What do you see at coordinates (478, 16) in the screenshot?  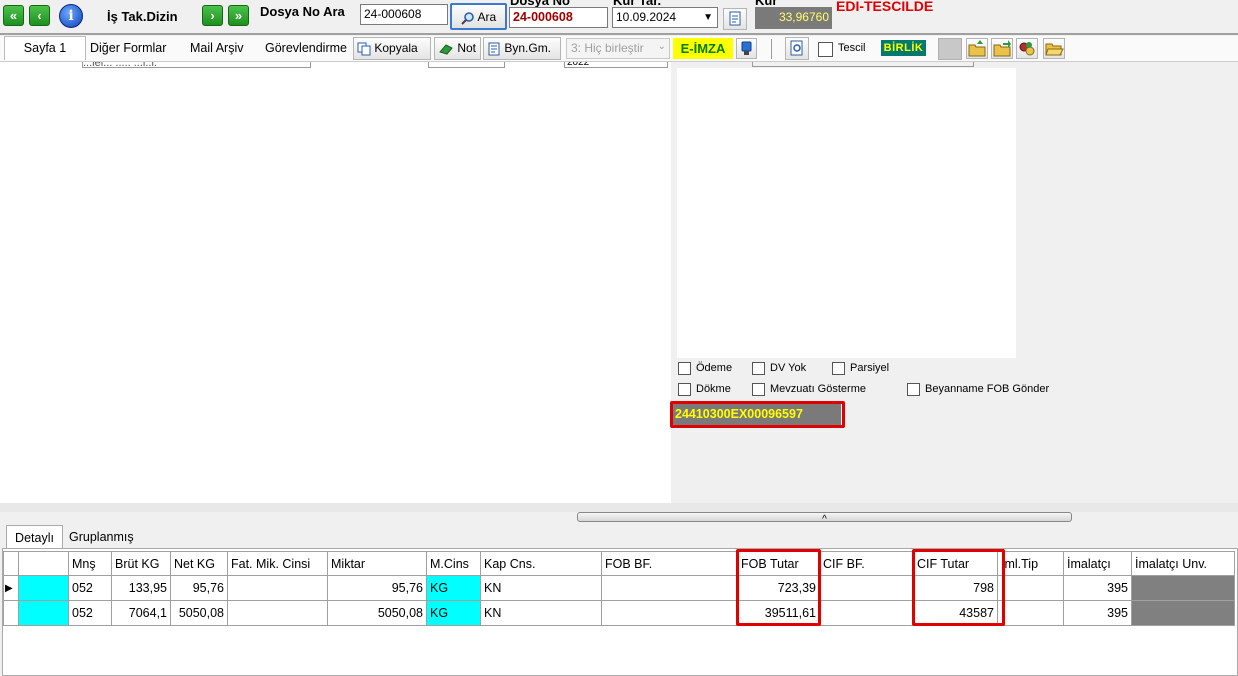 I see `search-button: Ara` at bounding box center [478, 16].